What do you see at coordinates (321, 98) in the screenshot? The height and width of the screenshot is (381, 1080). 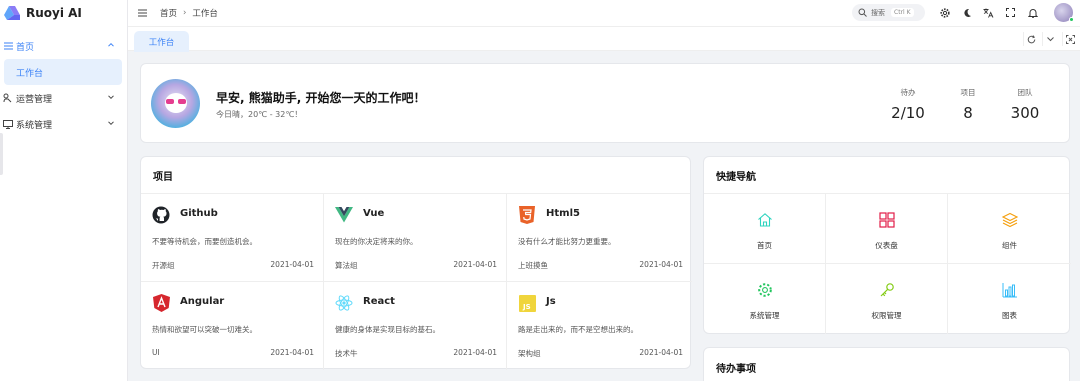 I see `greeting-text: 早安, 熊猫助手, 开始您一天的工作吧！` at bounding box center [321, 98].